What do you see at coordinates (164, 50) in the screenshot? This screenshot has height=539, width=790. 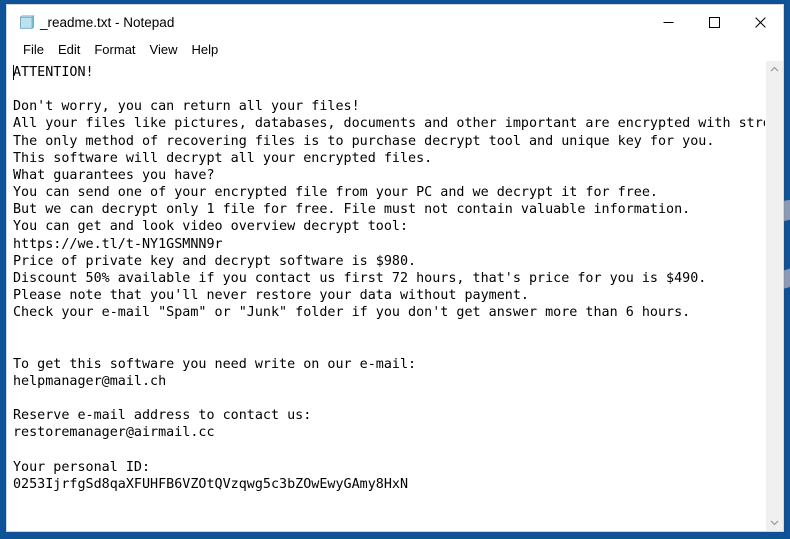 I see `menu-item-view: View` at bounding box center [164, 50].